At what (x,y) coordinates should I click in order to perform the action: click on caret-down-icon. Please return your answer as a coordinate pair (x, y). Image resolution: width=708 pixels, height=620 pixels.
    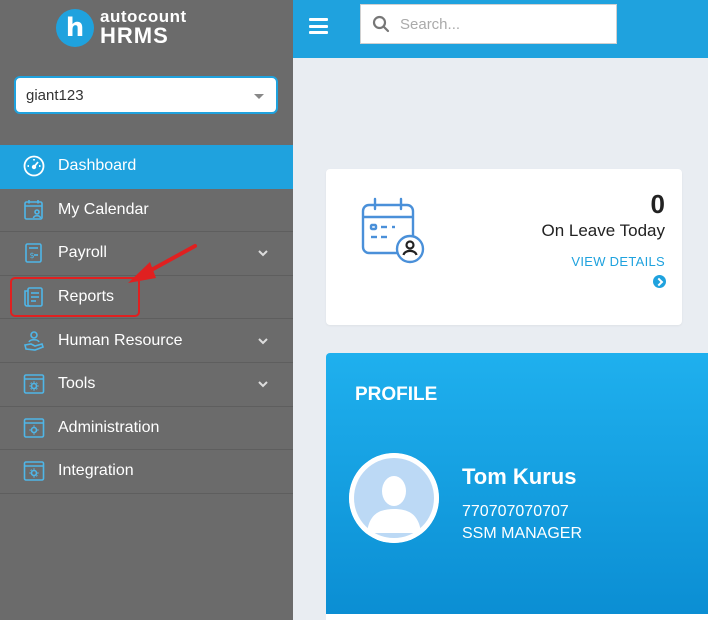
    Looking at the image, I should click on (259, 96).